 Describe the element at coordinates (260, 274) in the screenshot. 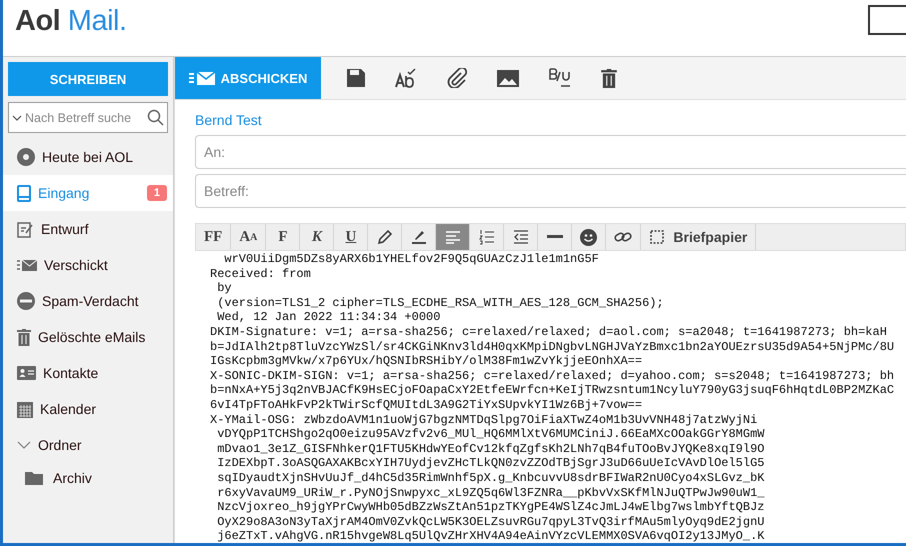

I see `message-text-line: Received: from` at that location.